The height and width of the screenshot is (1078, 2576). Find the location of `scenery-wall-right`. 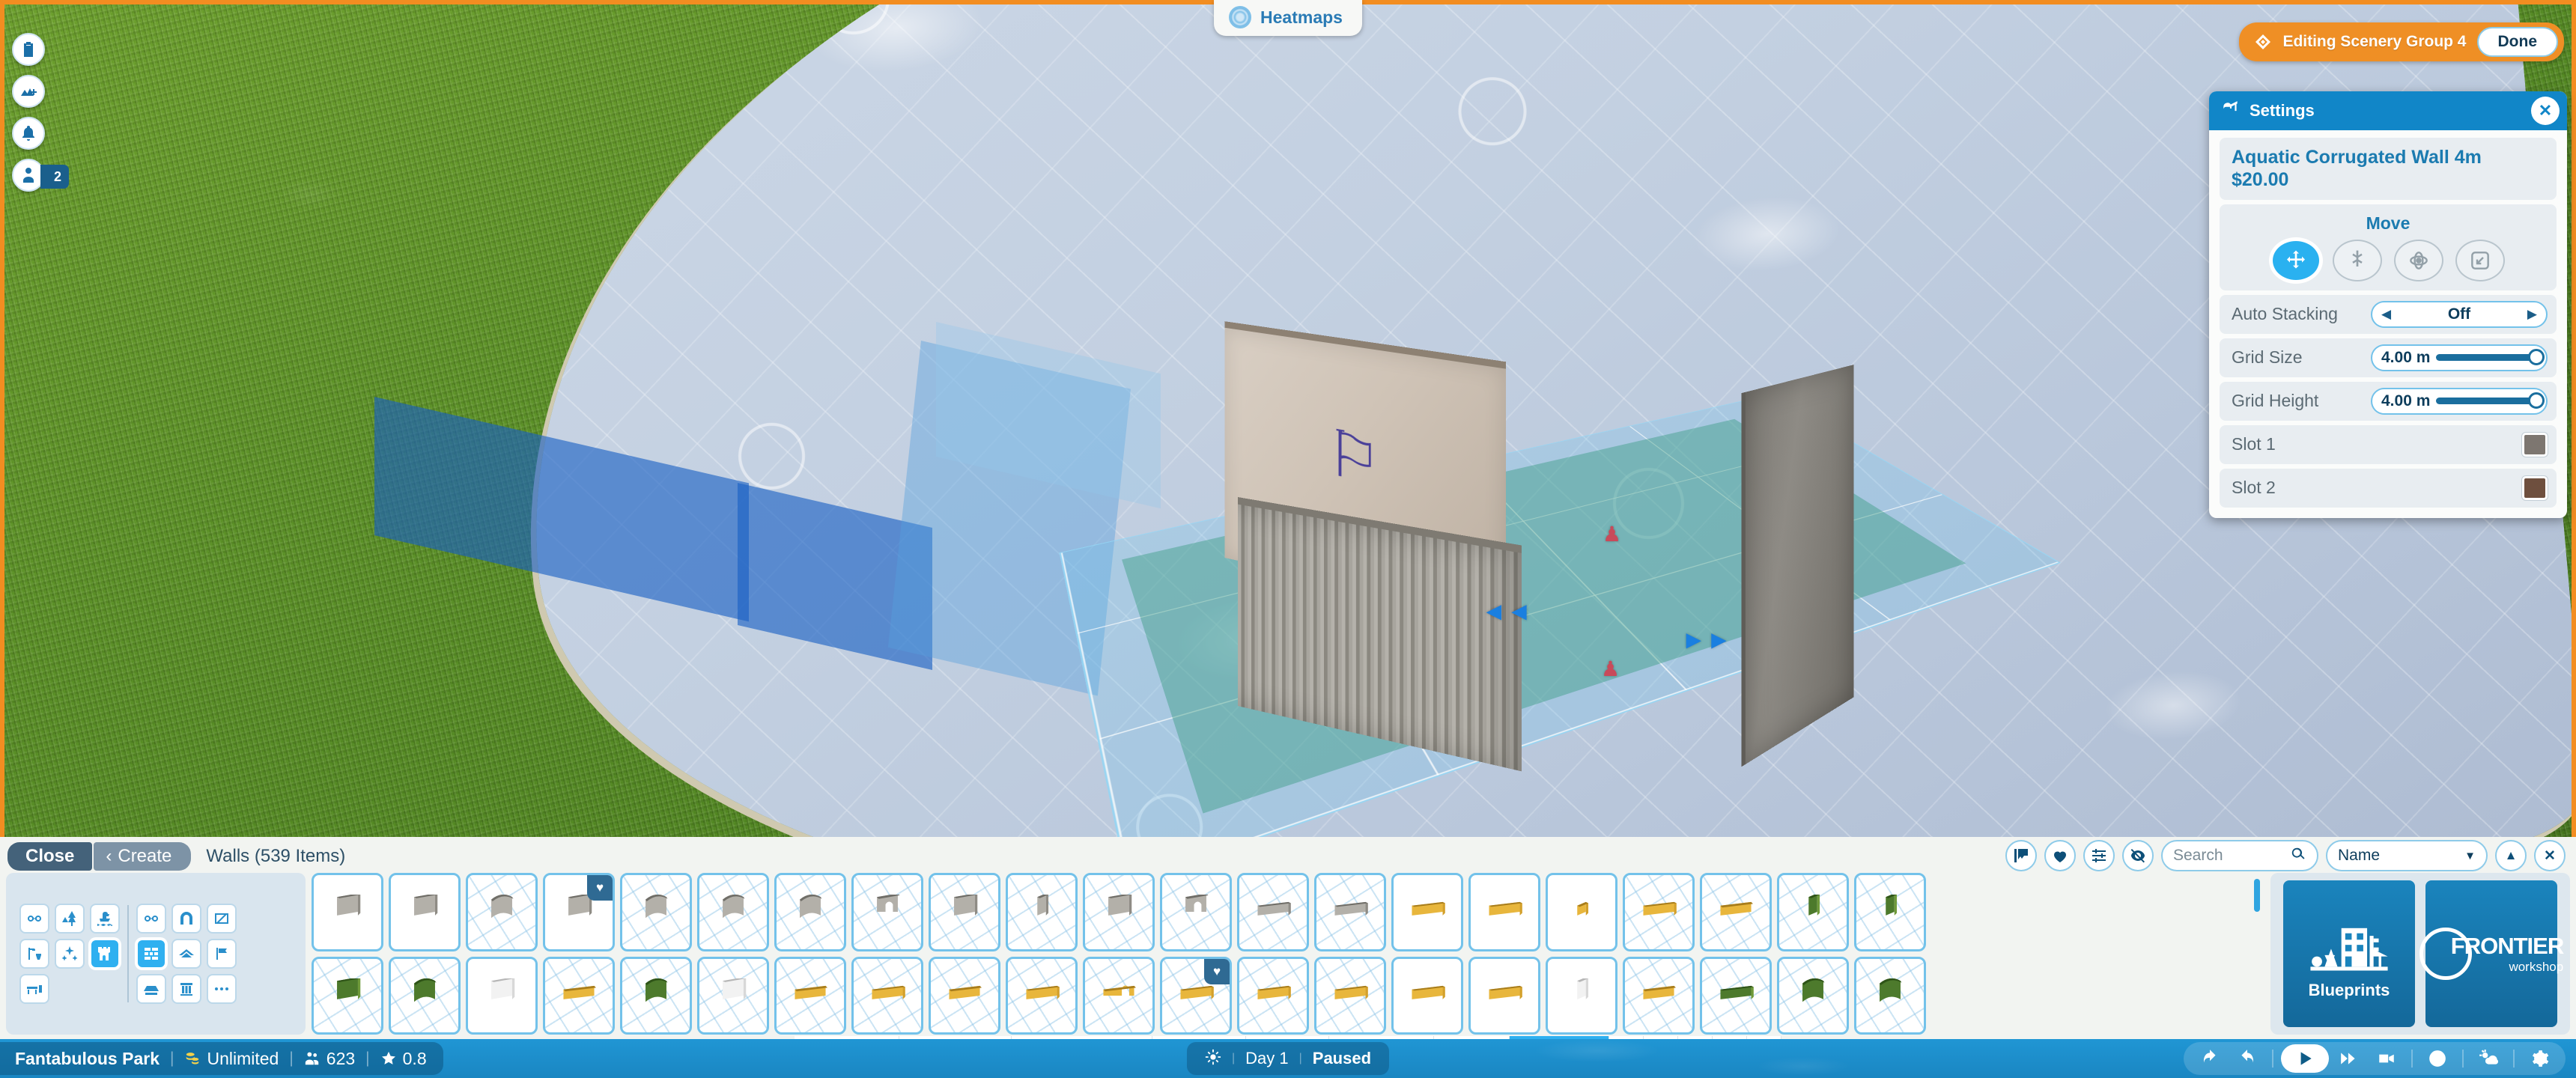

scenery-wall-right is located at coordinates (1797, 566).